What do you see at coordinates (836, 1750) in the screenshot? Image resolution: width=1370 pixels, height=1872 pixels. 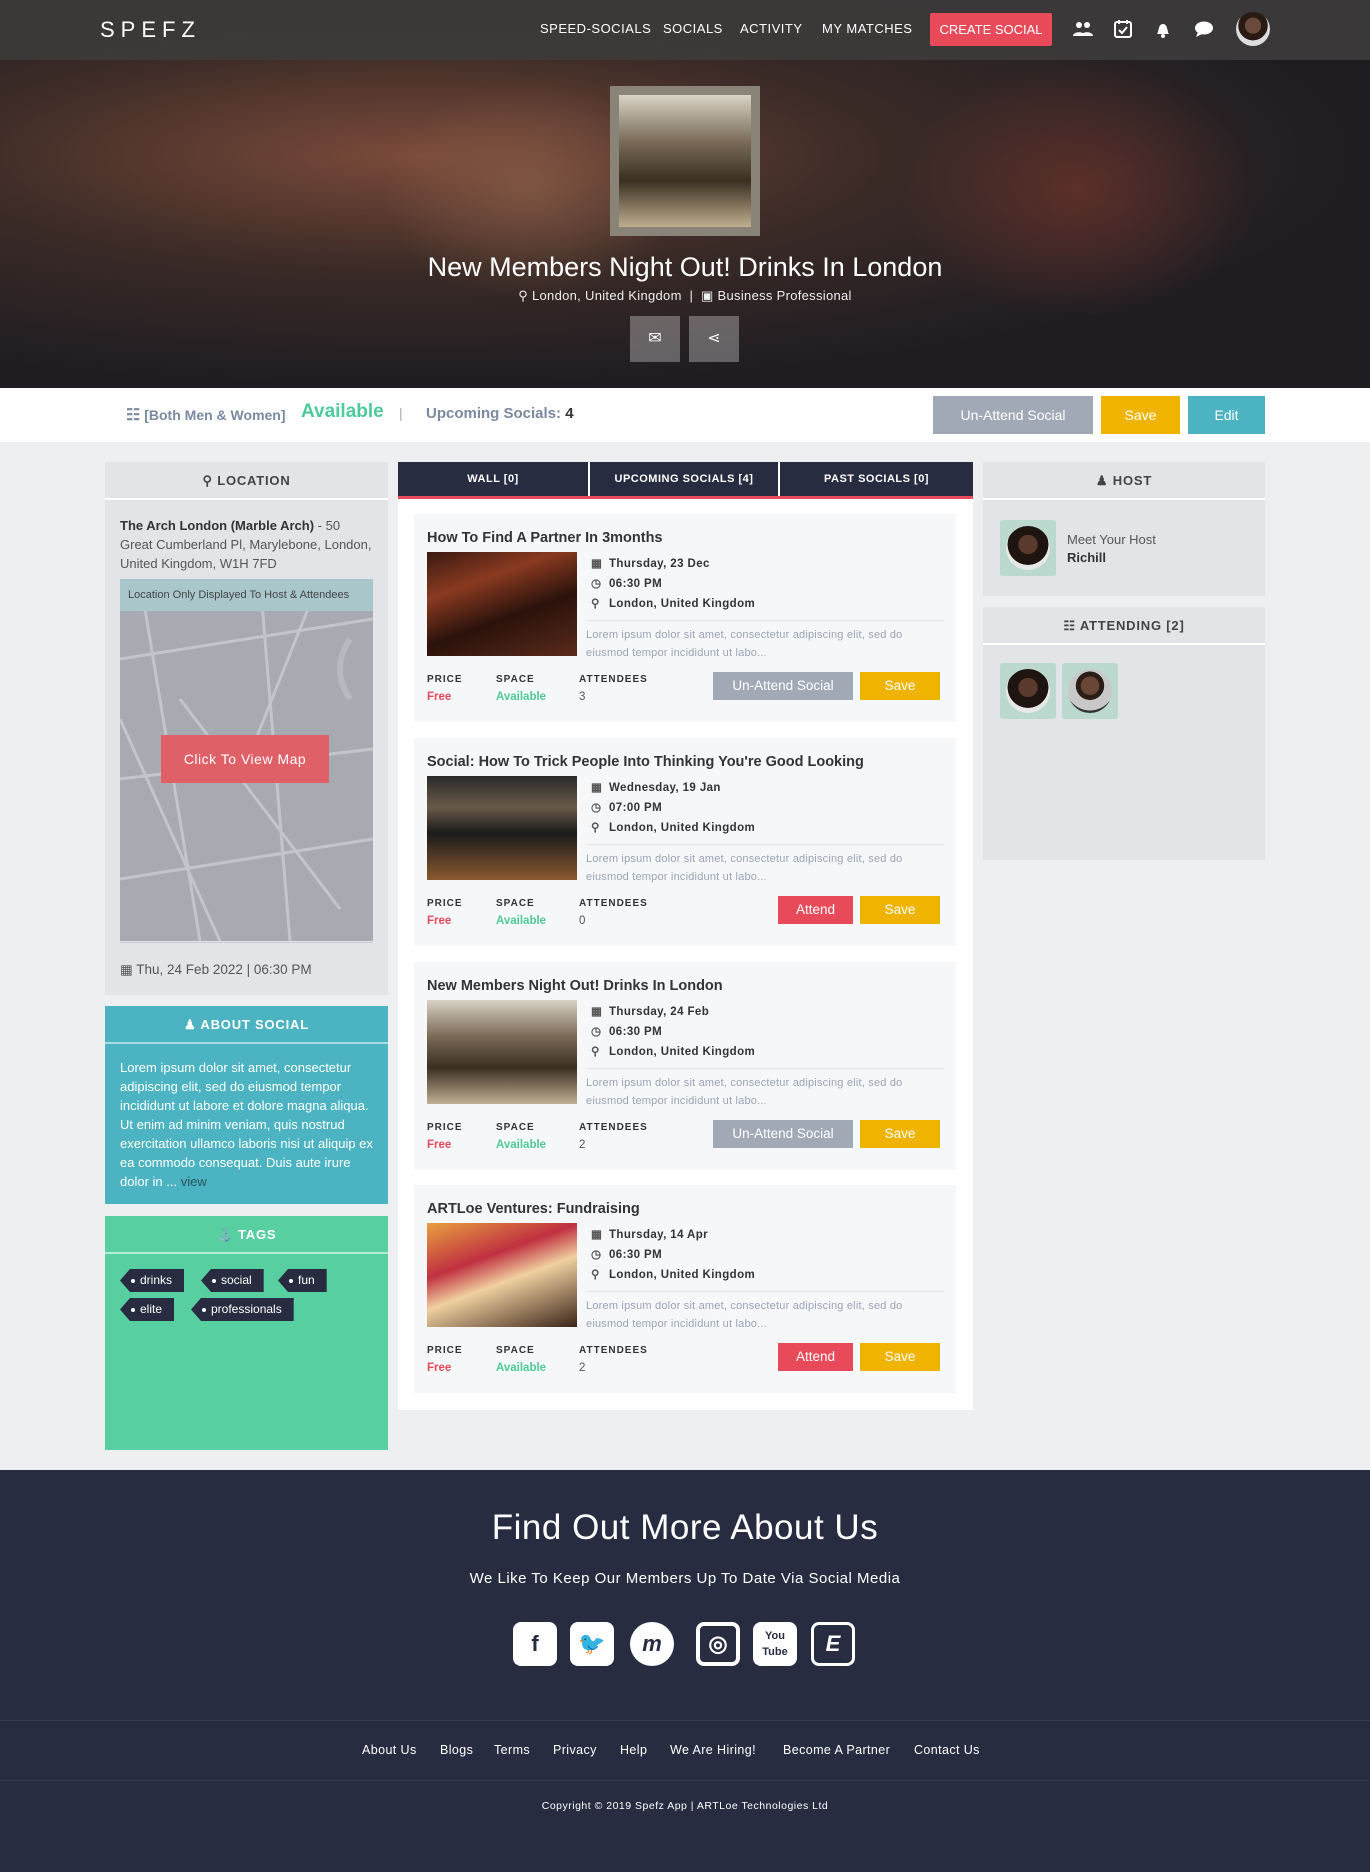 I see `footer-link-partner: Become A Partner` at bounding box center [836, 1750].